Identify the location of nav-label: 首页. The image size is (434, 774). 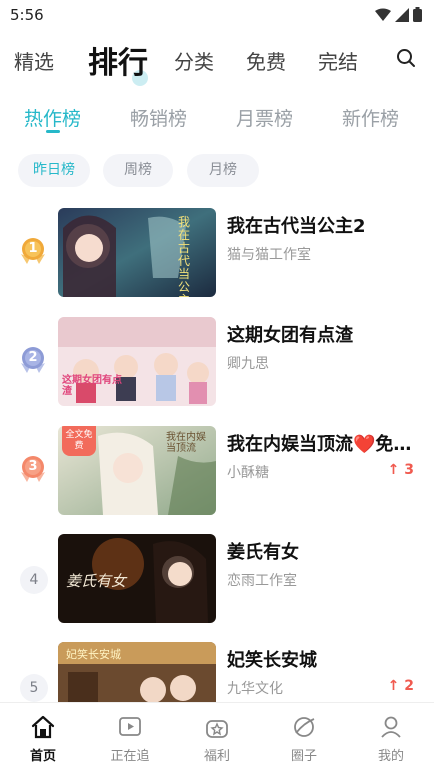
(42, 756).